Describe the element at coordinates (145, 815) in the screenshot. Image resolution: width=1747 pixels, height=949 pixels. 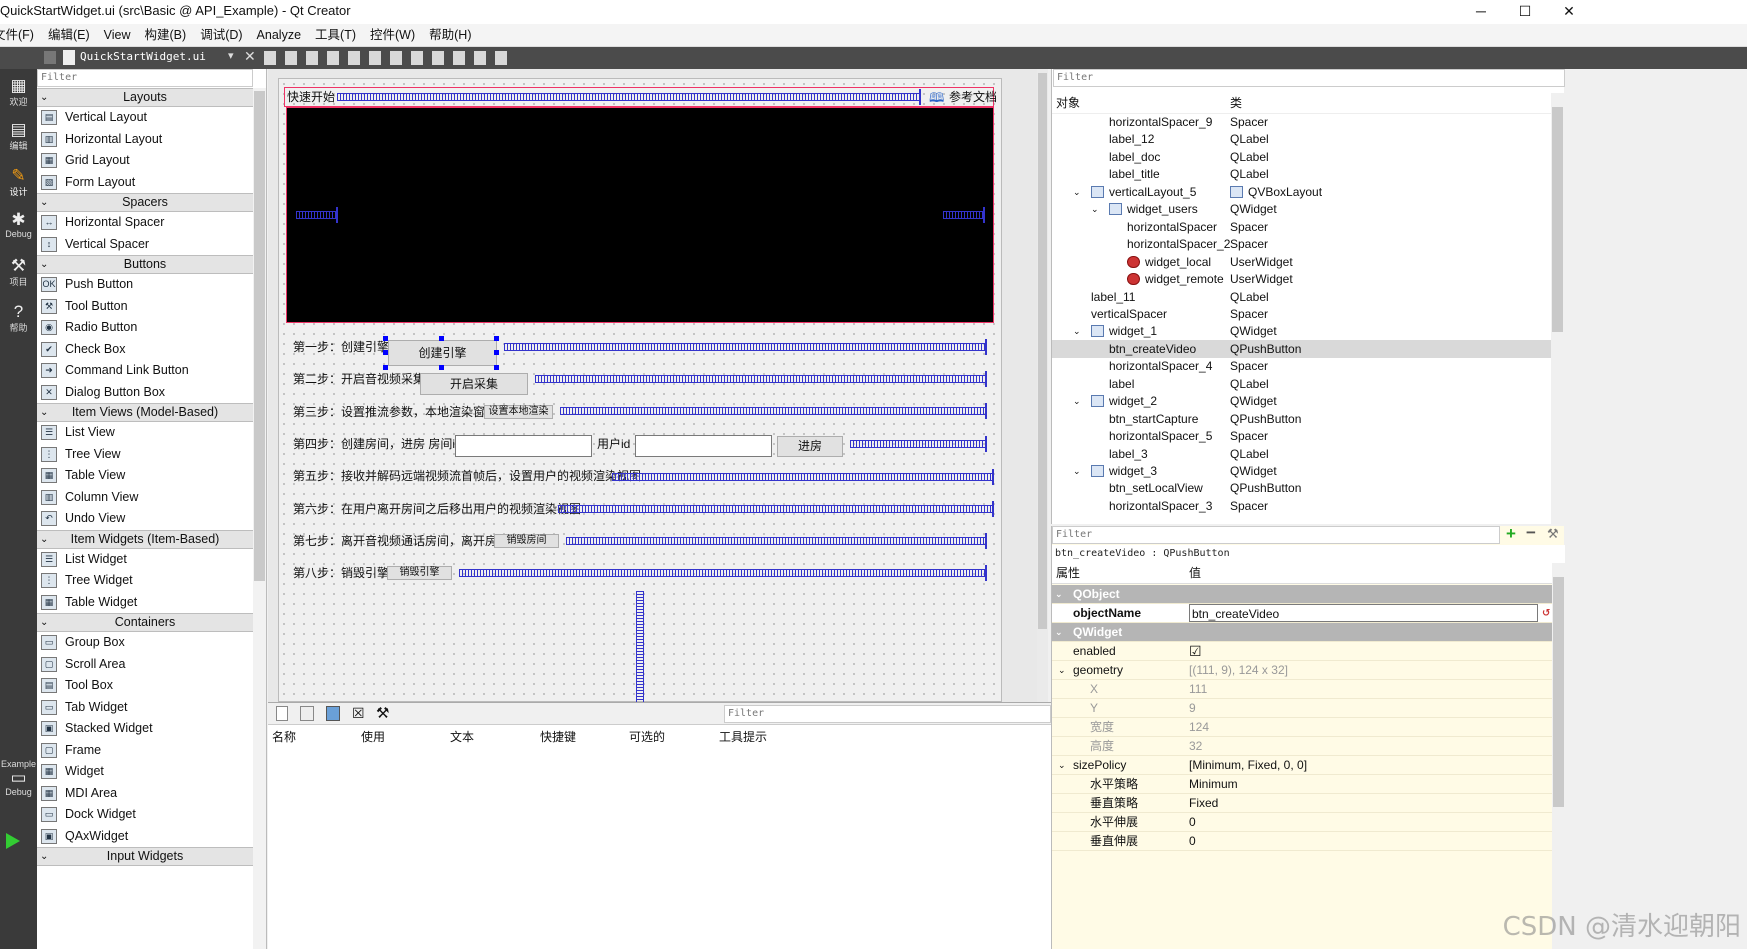
I see `widget-dock-widget: ▭ Dock Widget` at that location.